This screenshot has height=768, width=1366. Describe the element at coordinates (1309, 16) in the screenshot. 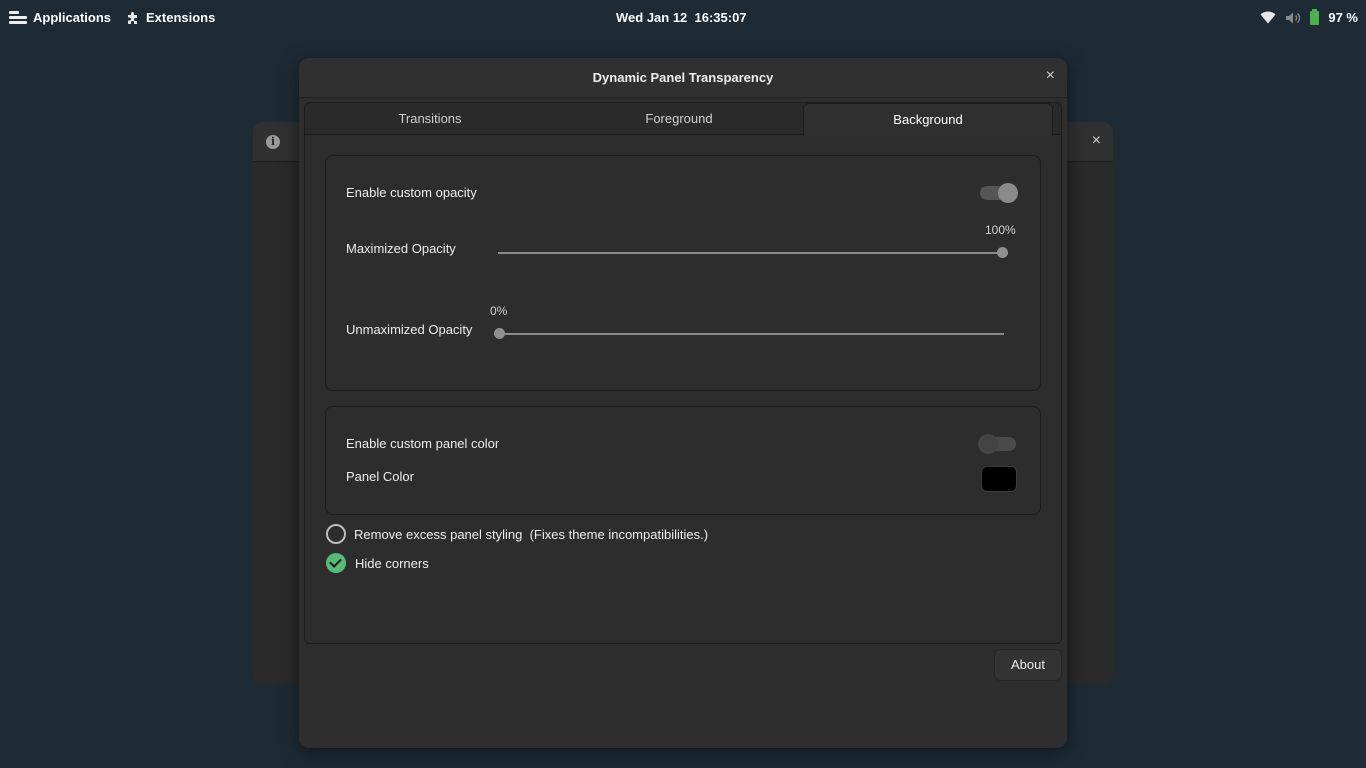

I see `system-tray: 97 %` at that location.